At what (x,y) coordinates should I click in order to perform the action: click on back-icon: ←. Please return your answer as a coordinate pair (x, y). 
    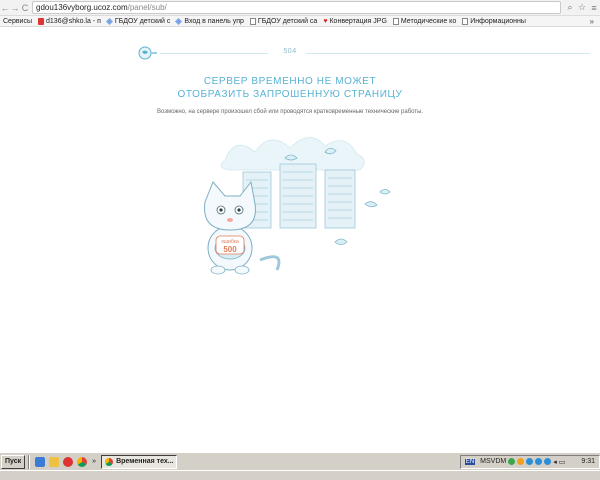
    Looking at the image, I should click on (5, 8).